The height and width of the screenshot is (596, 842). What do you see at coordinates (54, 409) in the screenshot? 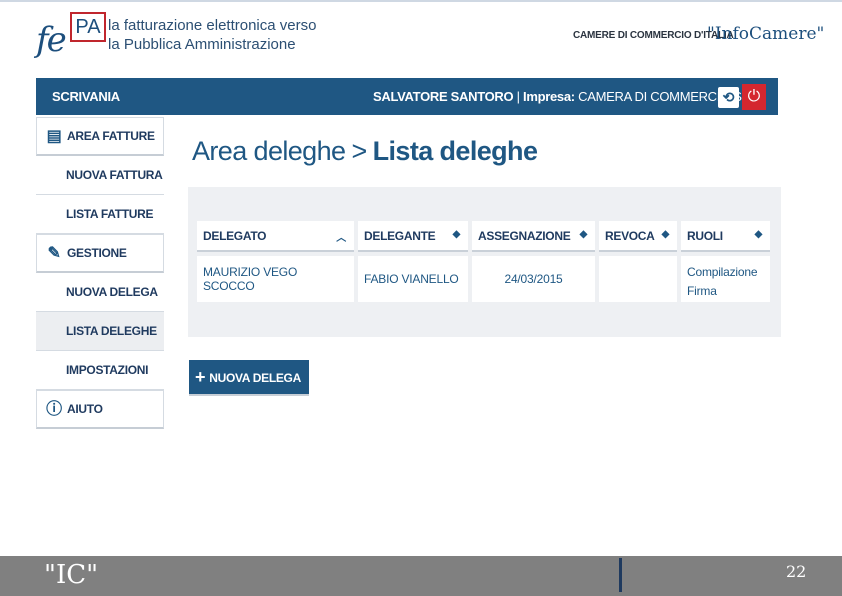
I see `info-icon: ⓘ` at bounding box center [54, 409].